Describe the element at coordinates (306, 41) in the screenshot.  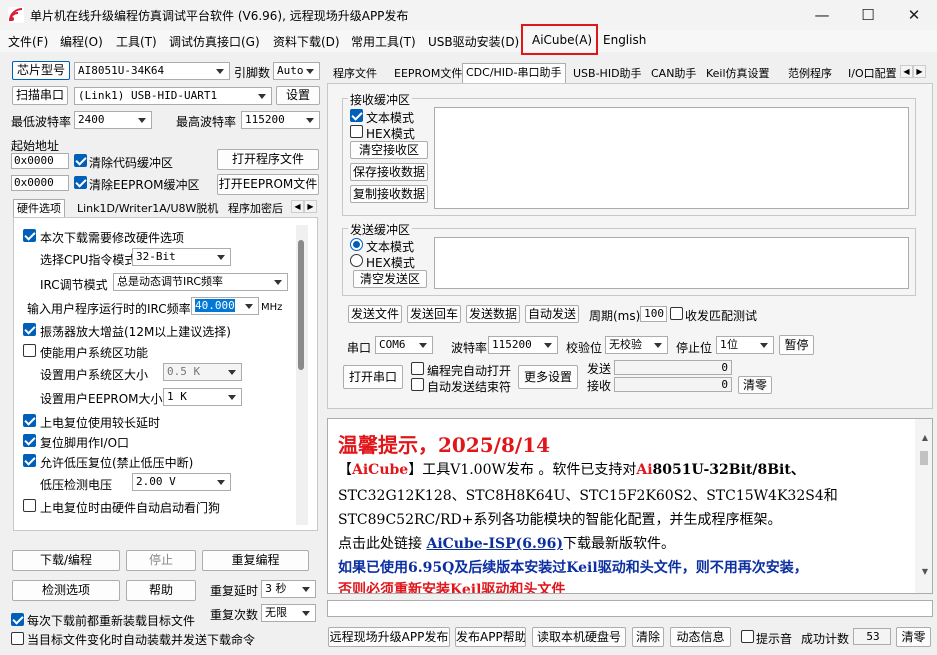
I see `menu-download: 资料下载(D)` at that location.